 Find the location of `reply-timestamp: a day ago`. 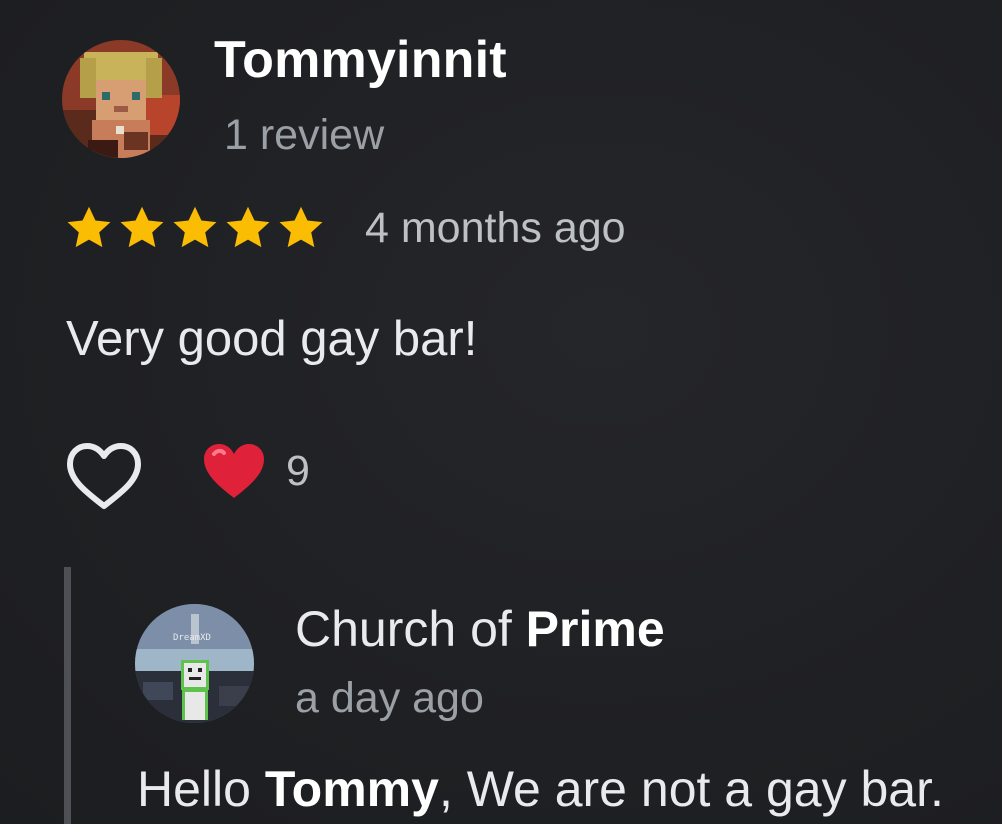

reply-timestamp: a day ago is located at coordinates (389, 698).